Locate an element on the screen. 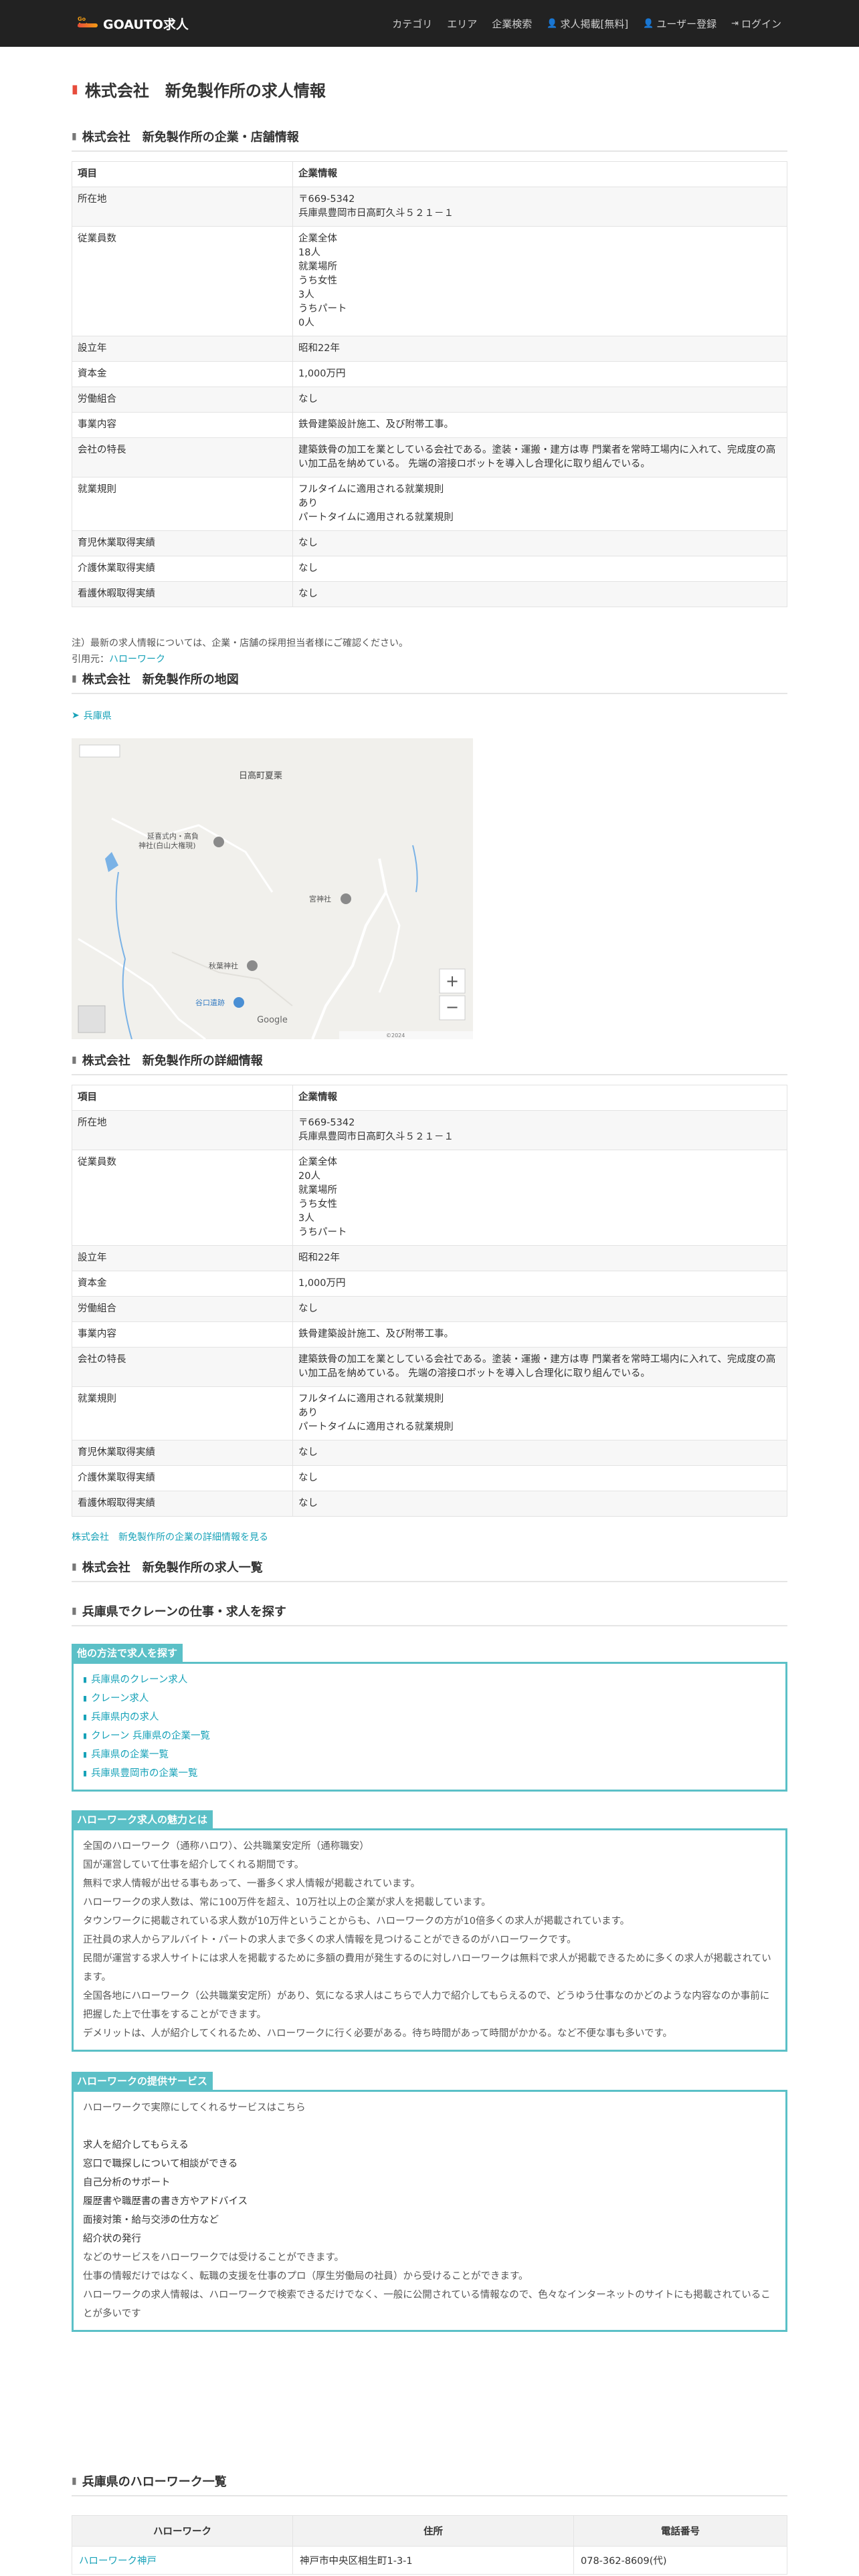  nav-register-label: ユーザー登録 is located at coordinates (686, 24).